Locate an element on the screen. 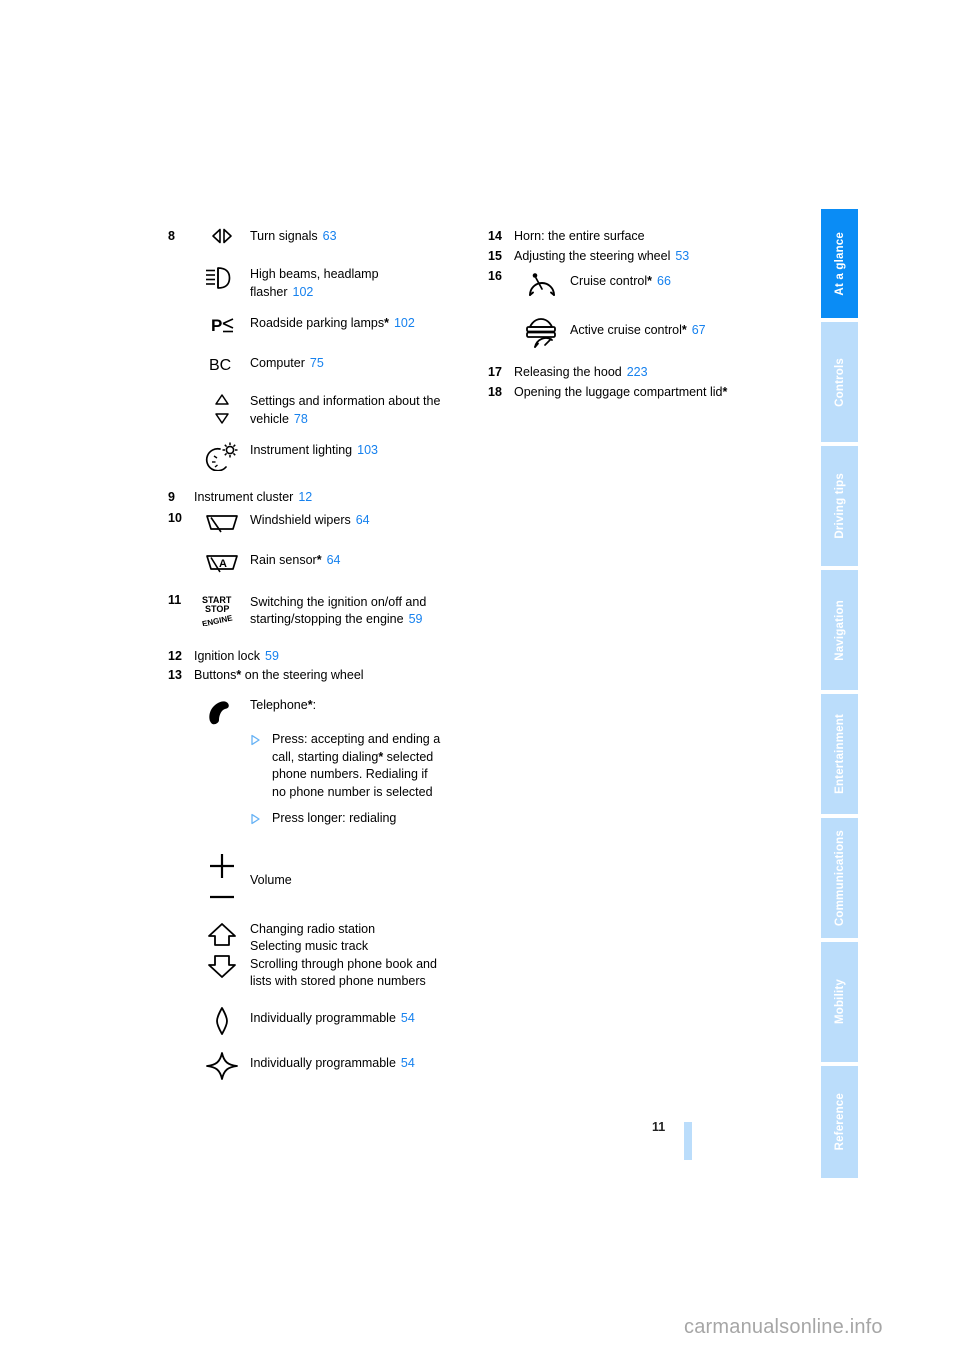 This screenshot has height=1358, width=960. svg-text: STOP is located at coordinates (217, 609).